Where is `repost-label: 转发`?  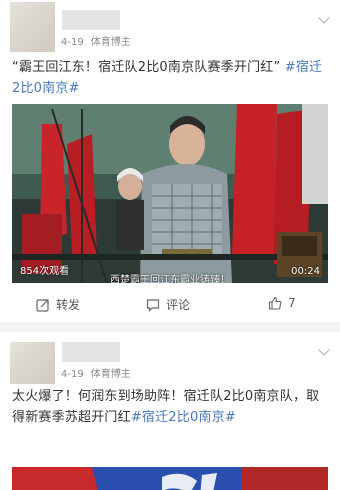
repost-label: 转发 is located at coordinates (68, 305).